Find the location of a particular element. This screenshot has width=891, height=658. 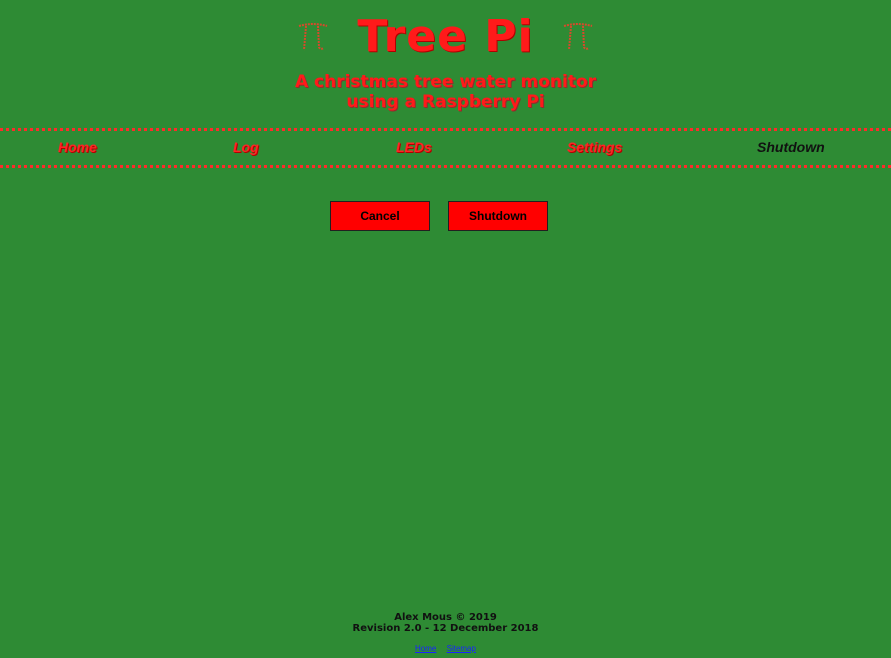

footer-author: Alex Mous © 2019 is located at coordinates (445, 617).